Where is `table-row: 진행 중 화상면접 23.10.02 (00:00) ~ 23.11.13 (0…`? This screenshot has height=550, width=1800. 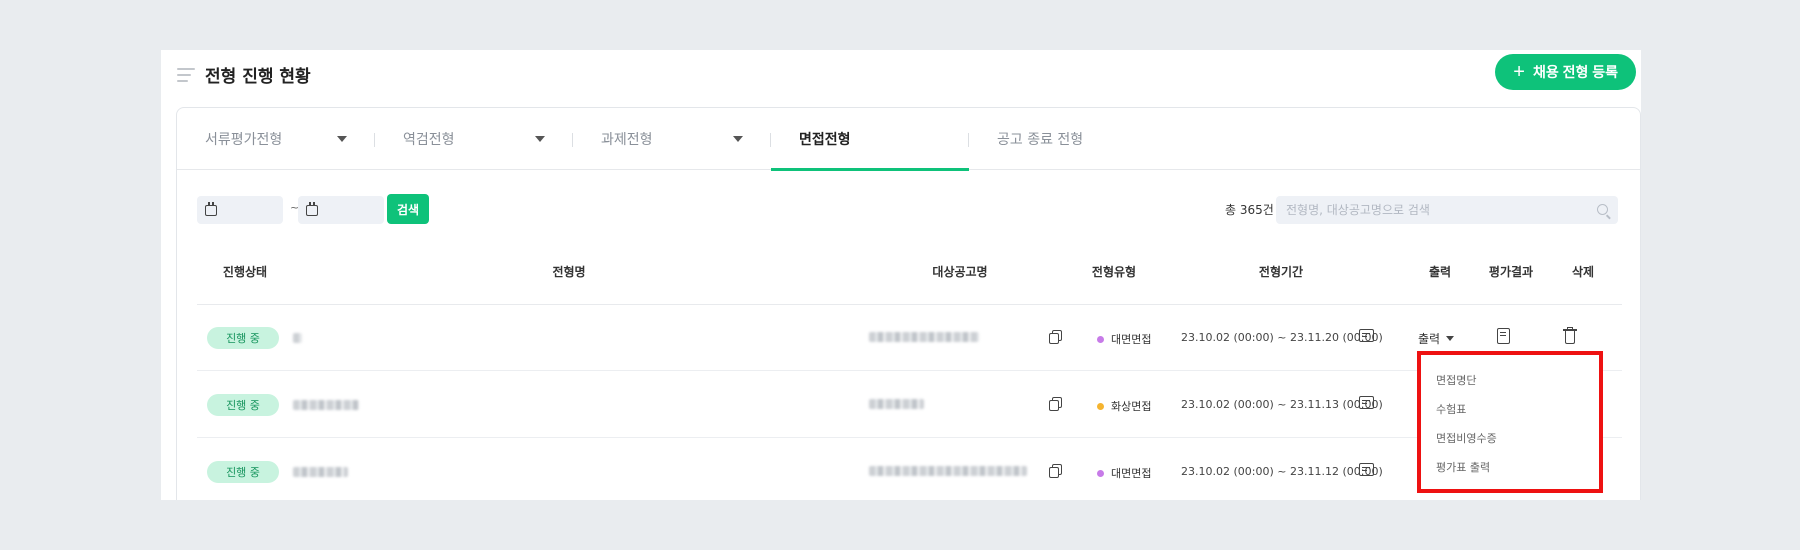 table-row: 진행 중 화상면접 23.10.02 (00:00) ~ 23.11.13 (0… is located at coordinates (909, 405).